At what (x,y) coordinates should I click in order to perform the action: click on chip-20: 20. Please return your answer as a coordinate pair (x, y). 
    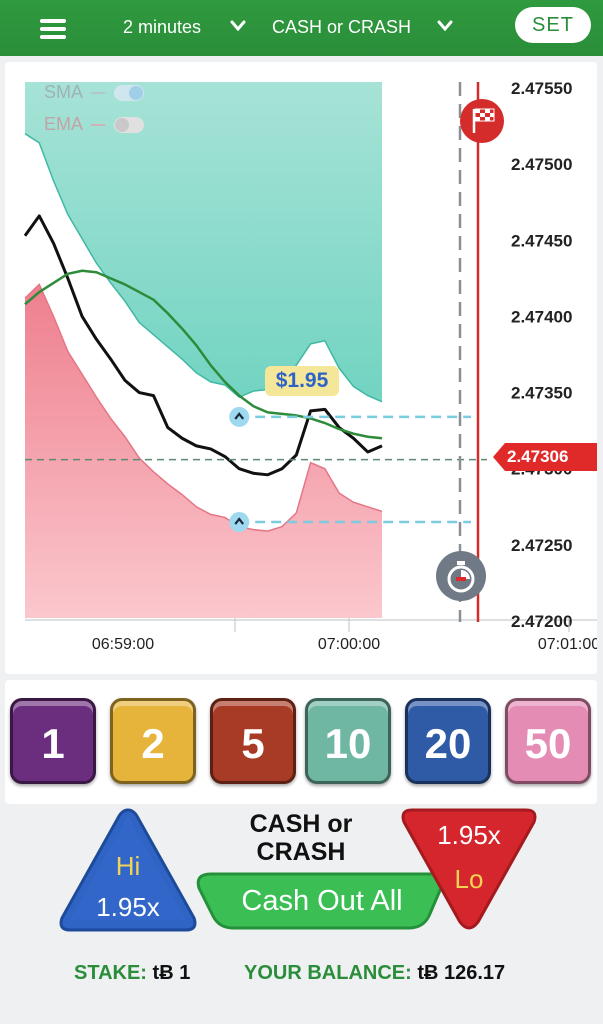
    Looking at the image, I should click on (448, 741).